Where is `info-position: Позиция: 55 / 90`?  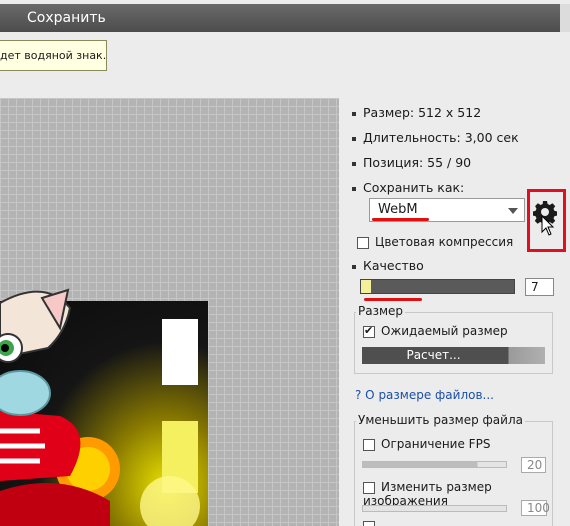 info-position: Позиция: 55 / 90 is located at coordinates (411, 162).